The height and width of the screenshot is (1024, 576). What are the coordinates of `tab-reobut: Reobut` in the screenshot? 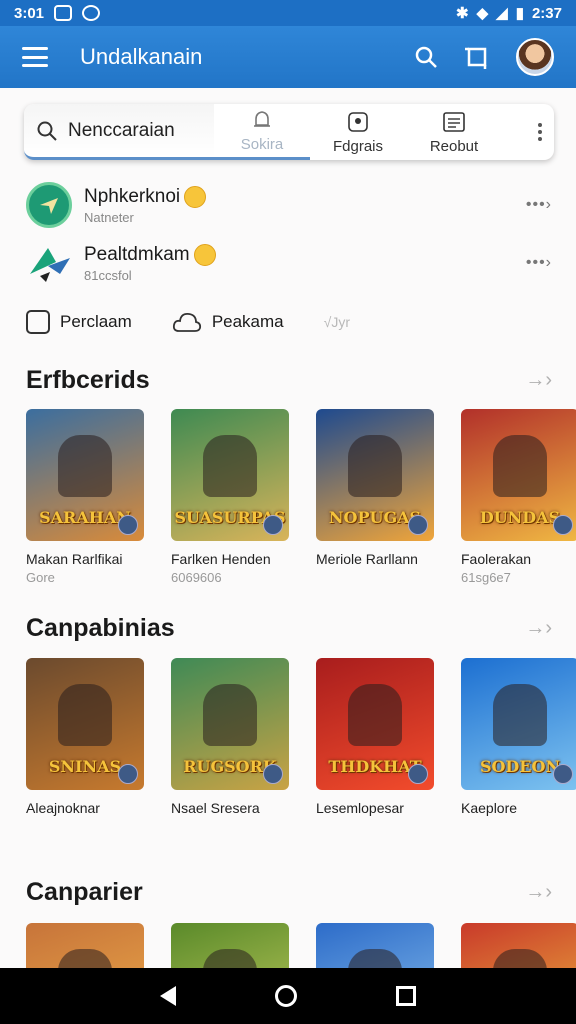 It's located at (454, 132).